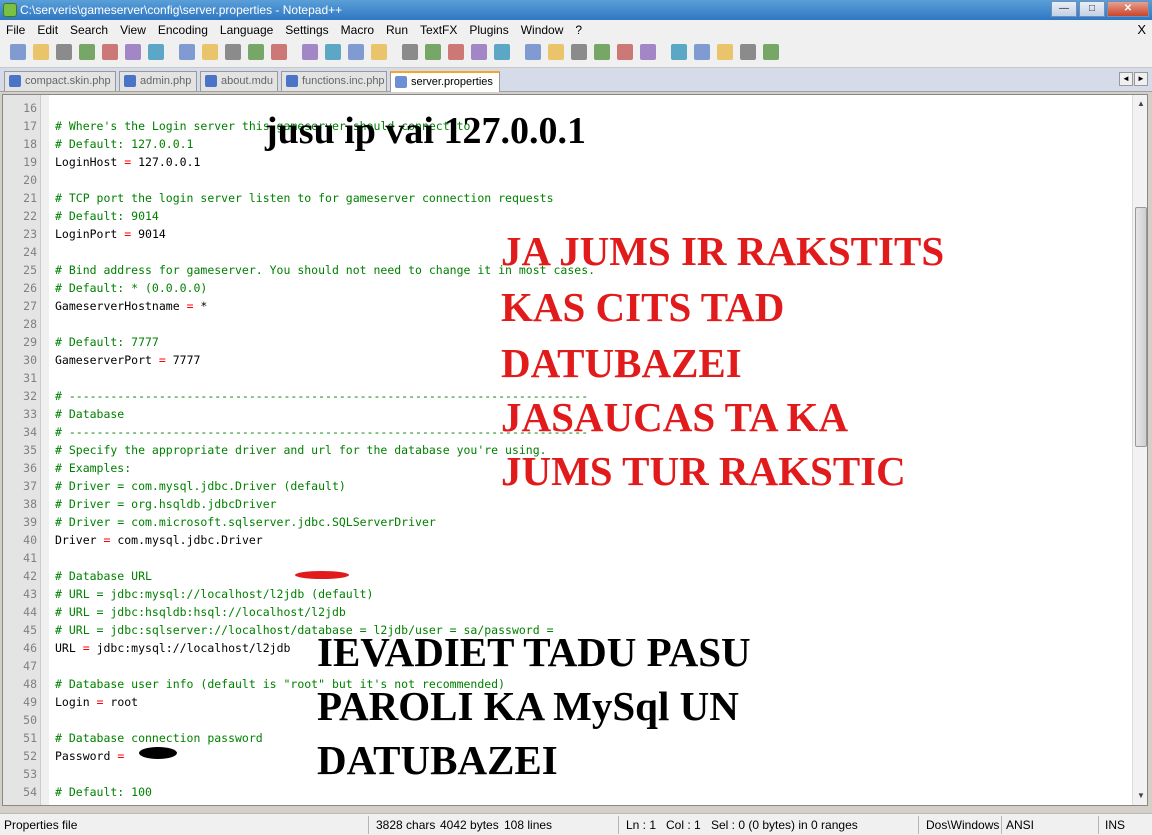 The width and height of the screenshot is (1152, 835). What do you see at coordinates (18, 52) in the screenshot?
I see `new-icon` at bounding box center [18, 52].